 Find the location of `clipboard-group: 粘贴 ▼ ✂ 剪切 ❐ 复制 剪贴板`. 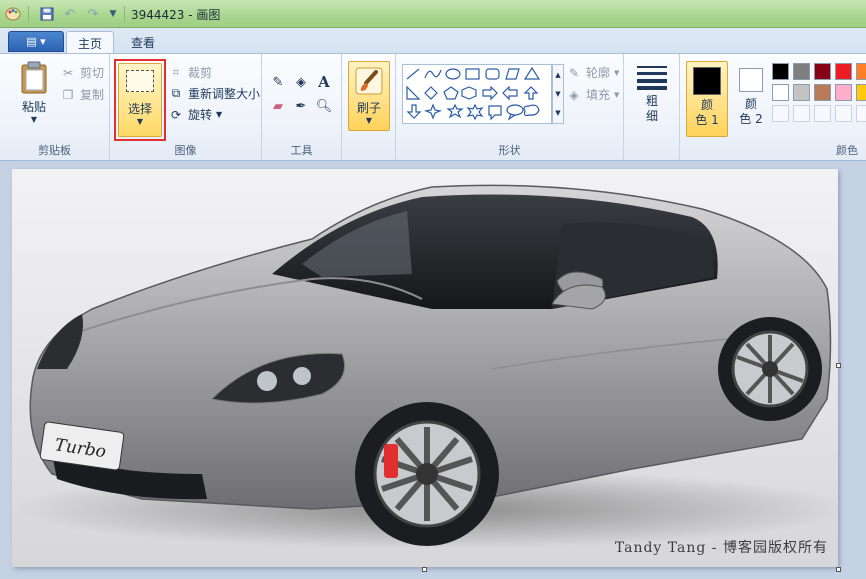

clipboard-group: 粘贴 ▼ ✂ 剪切 ❐ 复制 剪贴板 is located at coordinates (55, 107).